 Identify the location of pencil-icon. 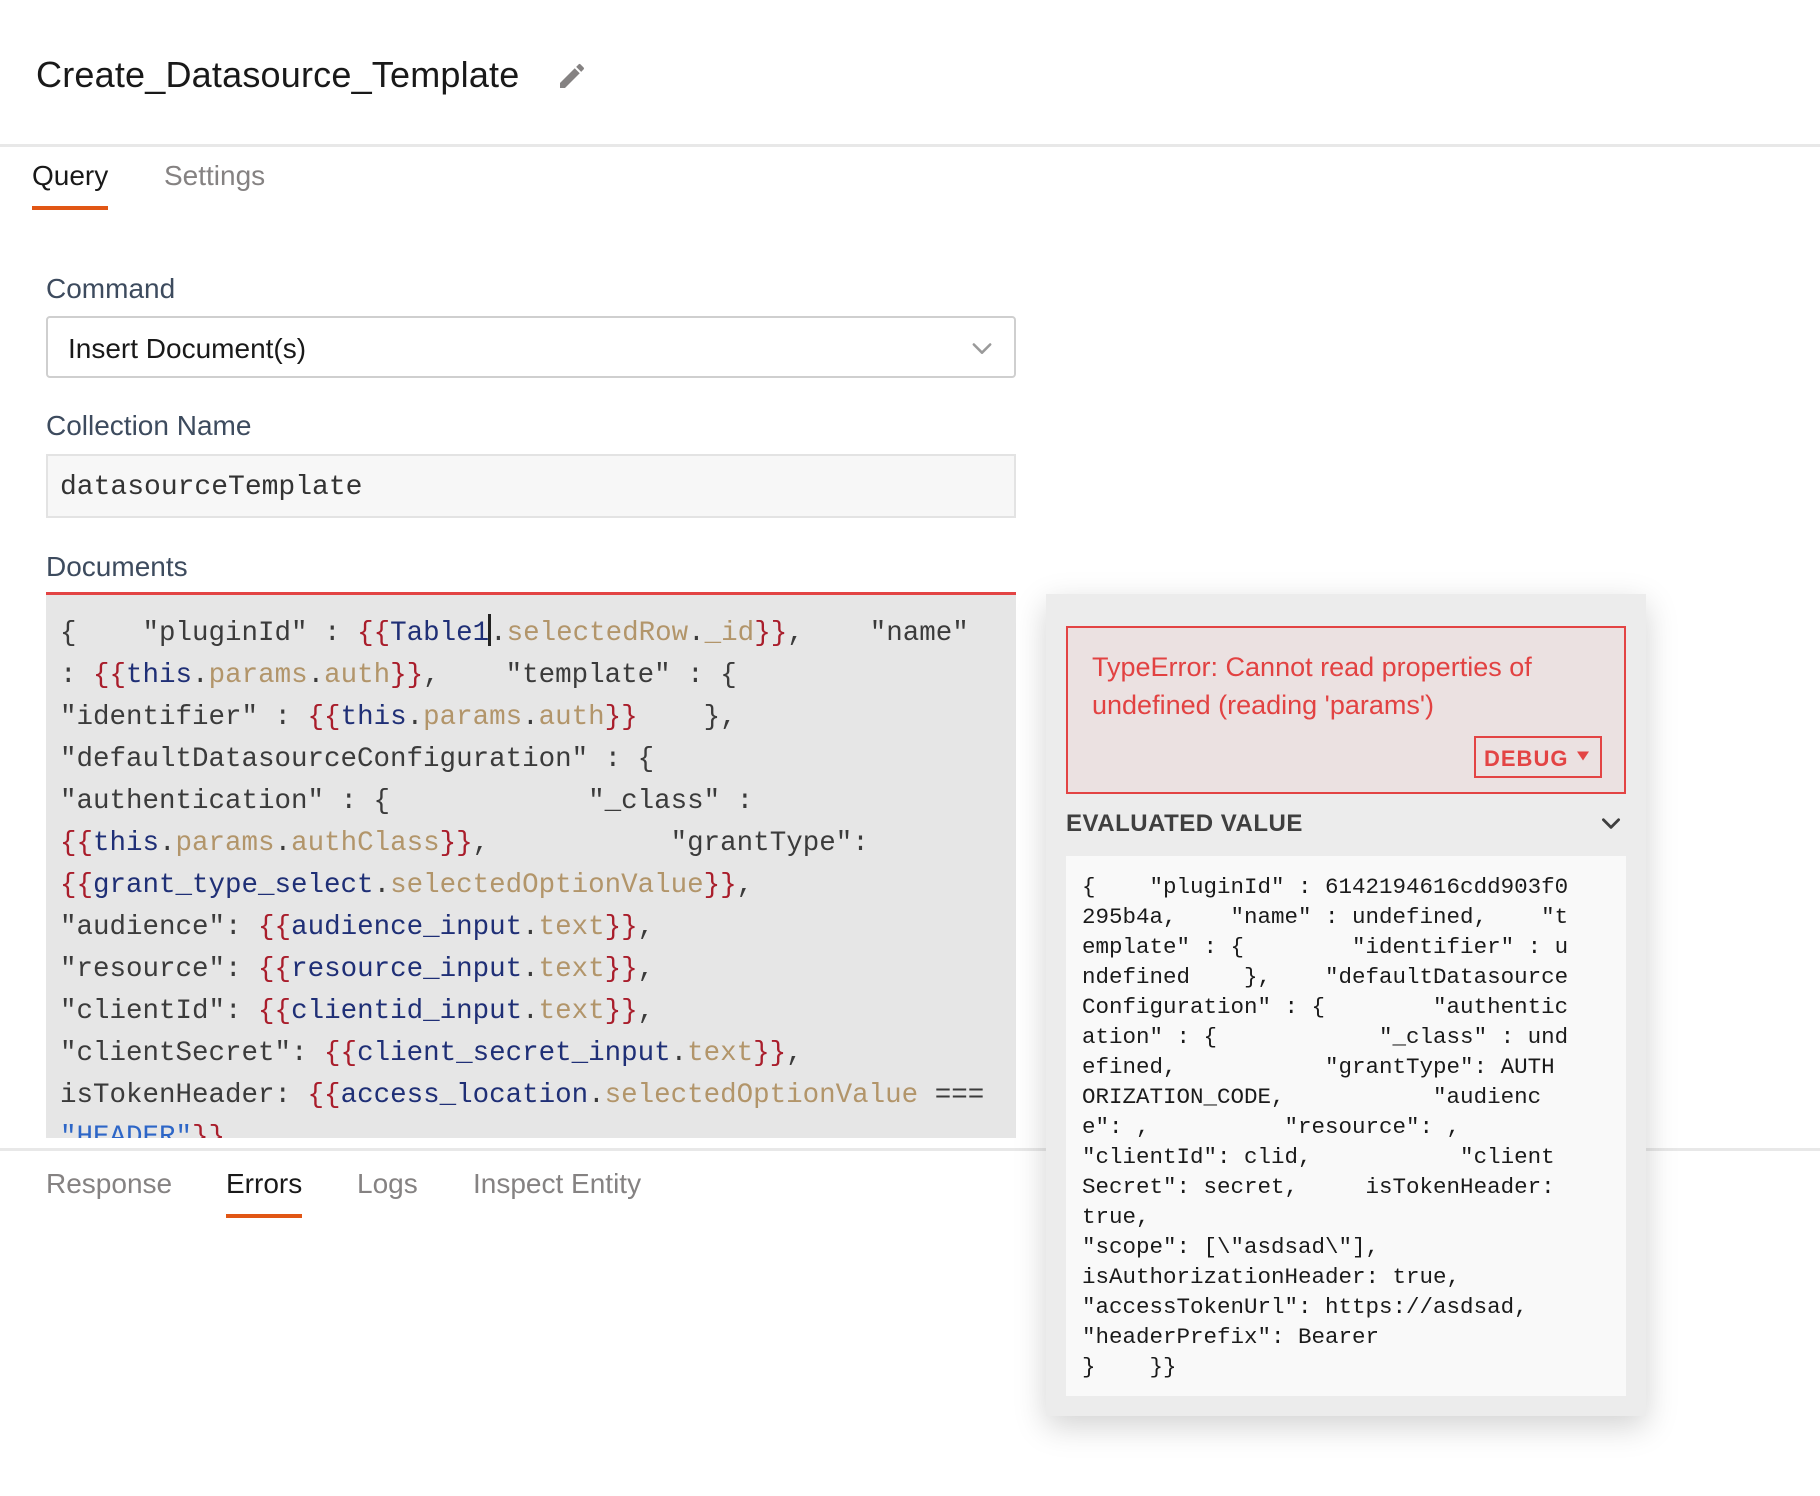
(572, 76).